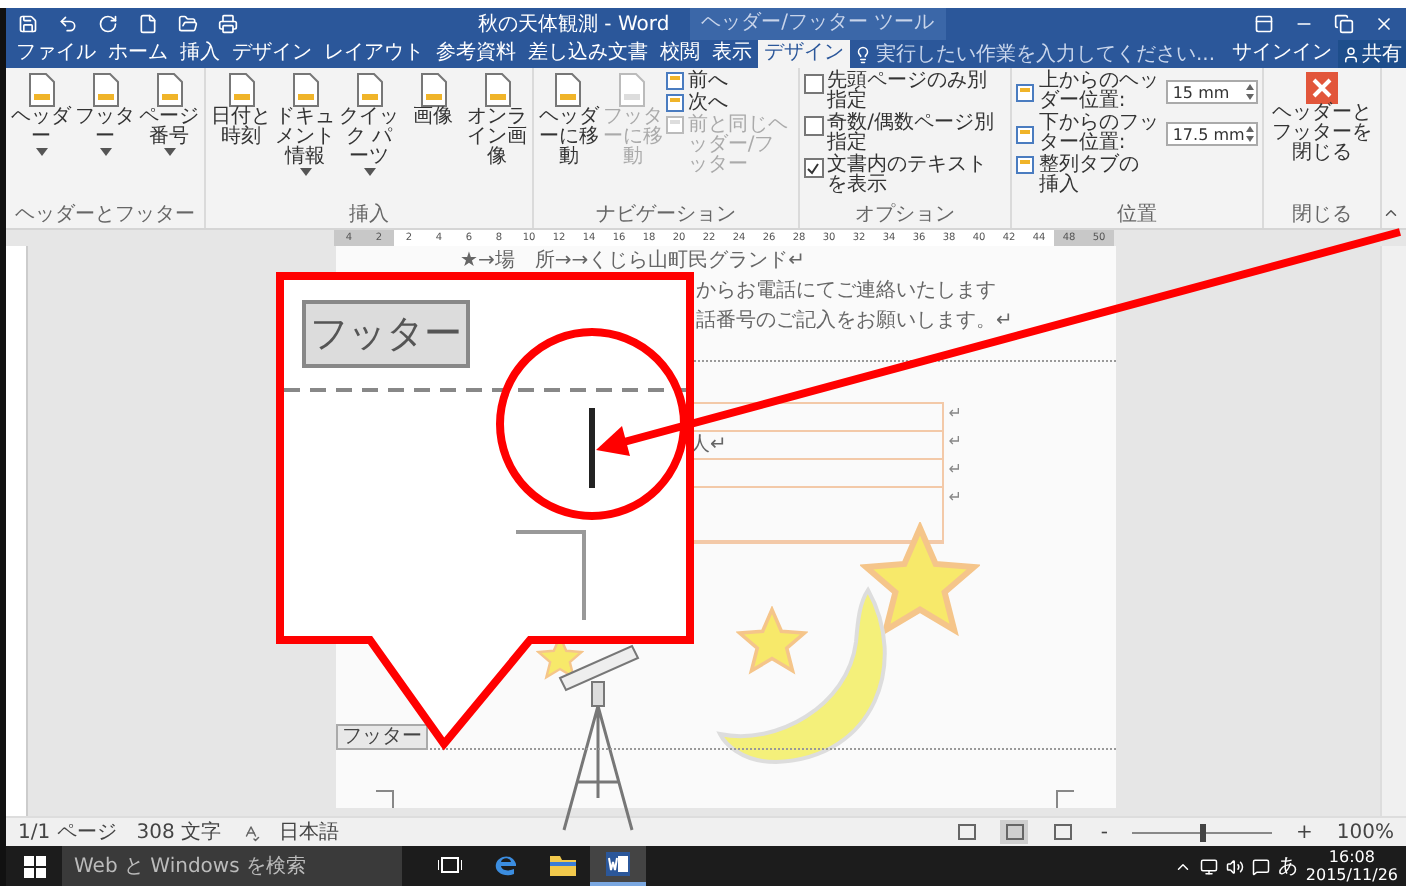 The width and height of the screenshot is (1406, 886). I want to click on footer-tag: フッター, so click(382, 737).